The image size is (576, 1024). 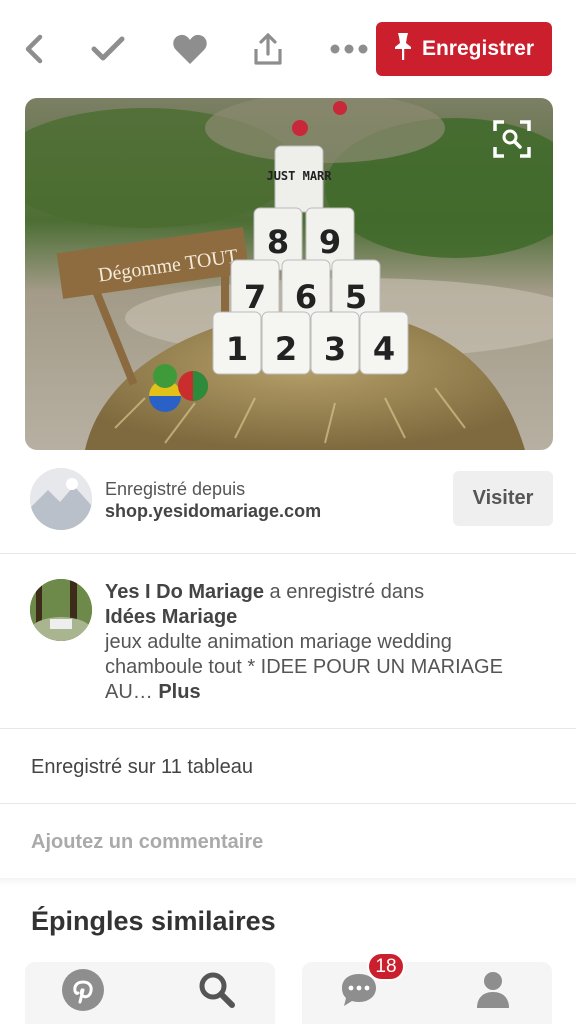 I want to click on back-icon, so click(x=35, y=49).